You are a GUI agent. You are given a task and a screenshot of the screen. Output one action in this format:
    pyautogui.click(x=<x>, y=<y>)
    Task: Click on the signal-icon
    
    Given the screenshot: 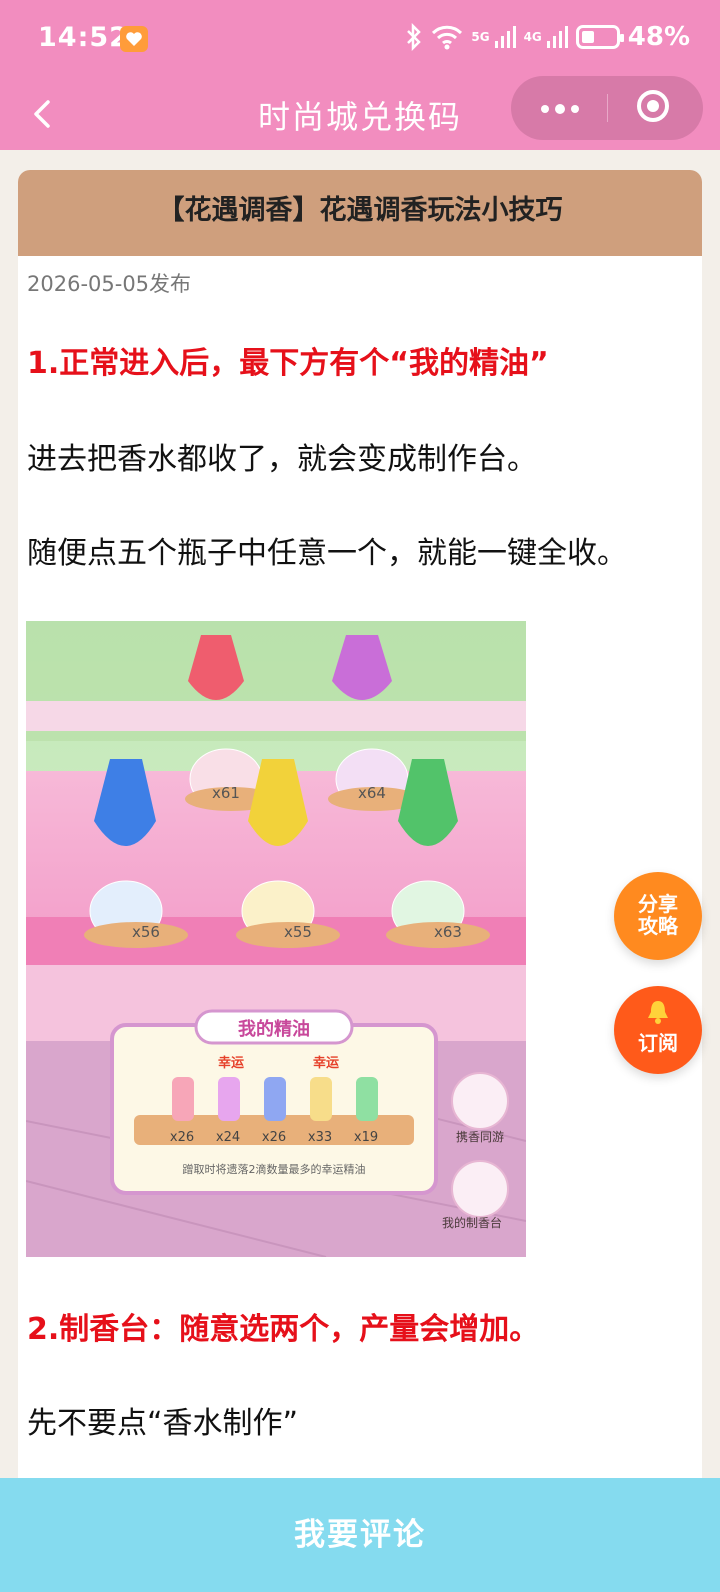 What is the action you would take?
    pyautogui.click(x=505, y=37)
    